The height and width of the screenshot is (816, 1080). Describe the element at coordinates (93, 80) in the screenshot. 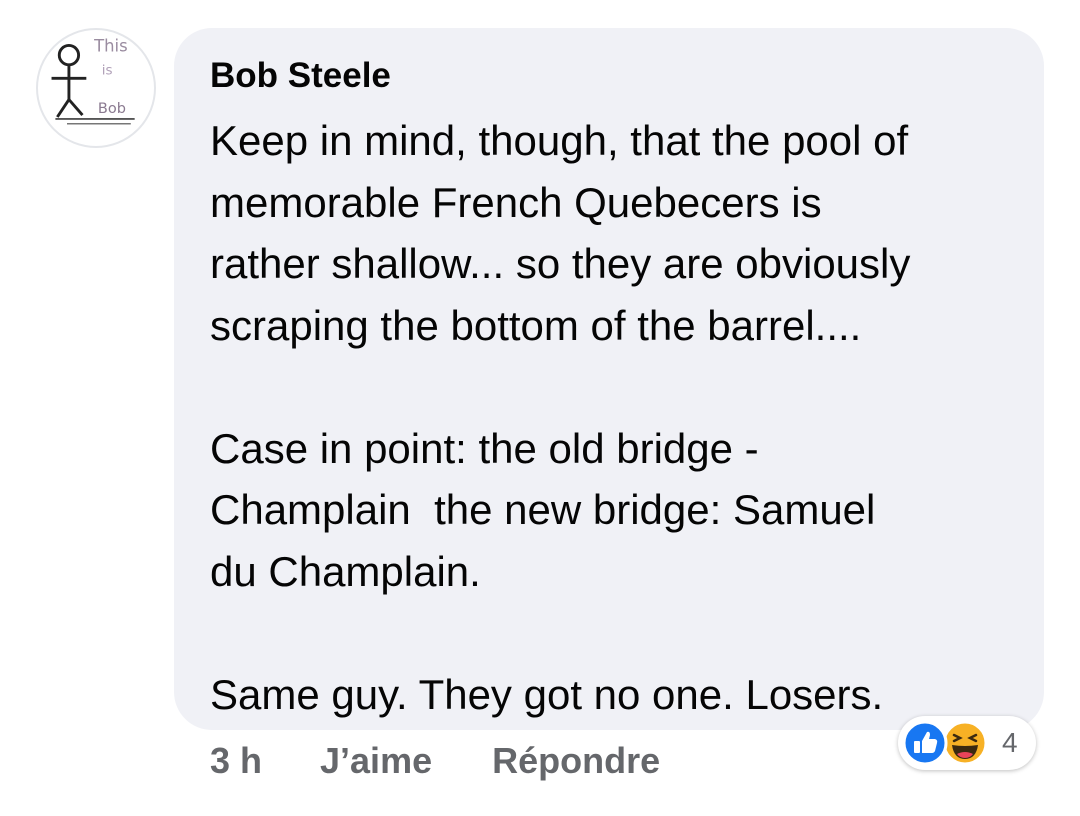

I see `stick-figure-avatar-image: This is Bob` at that location.